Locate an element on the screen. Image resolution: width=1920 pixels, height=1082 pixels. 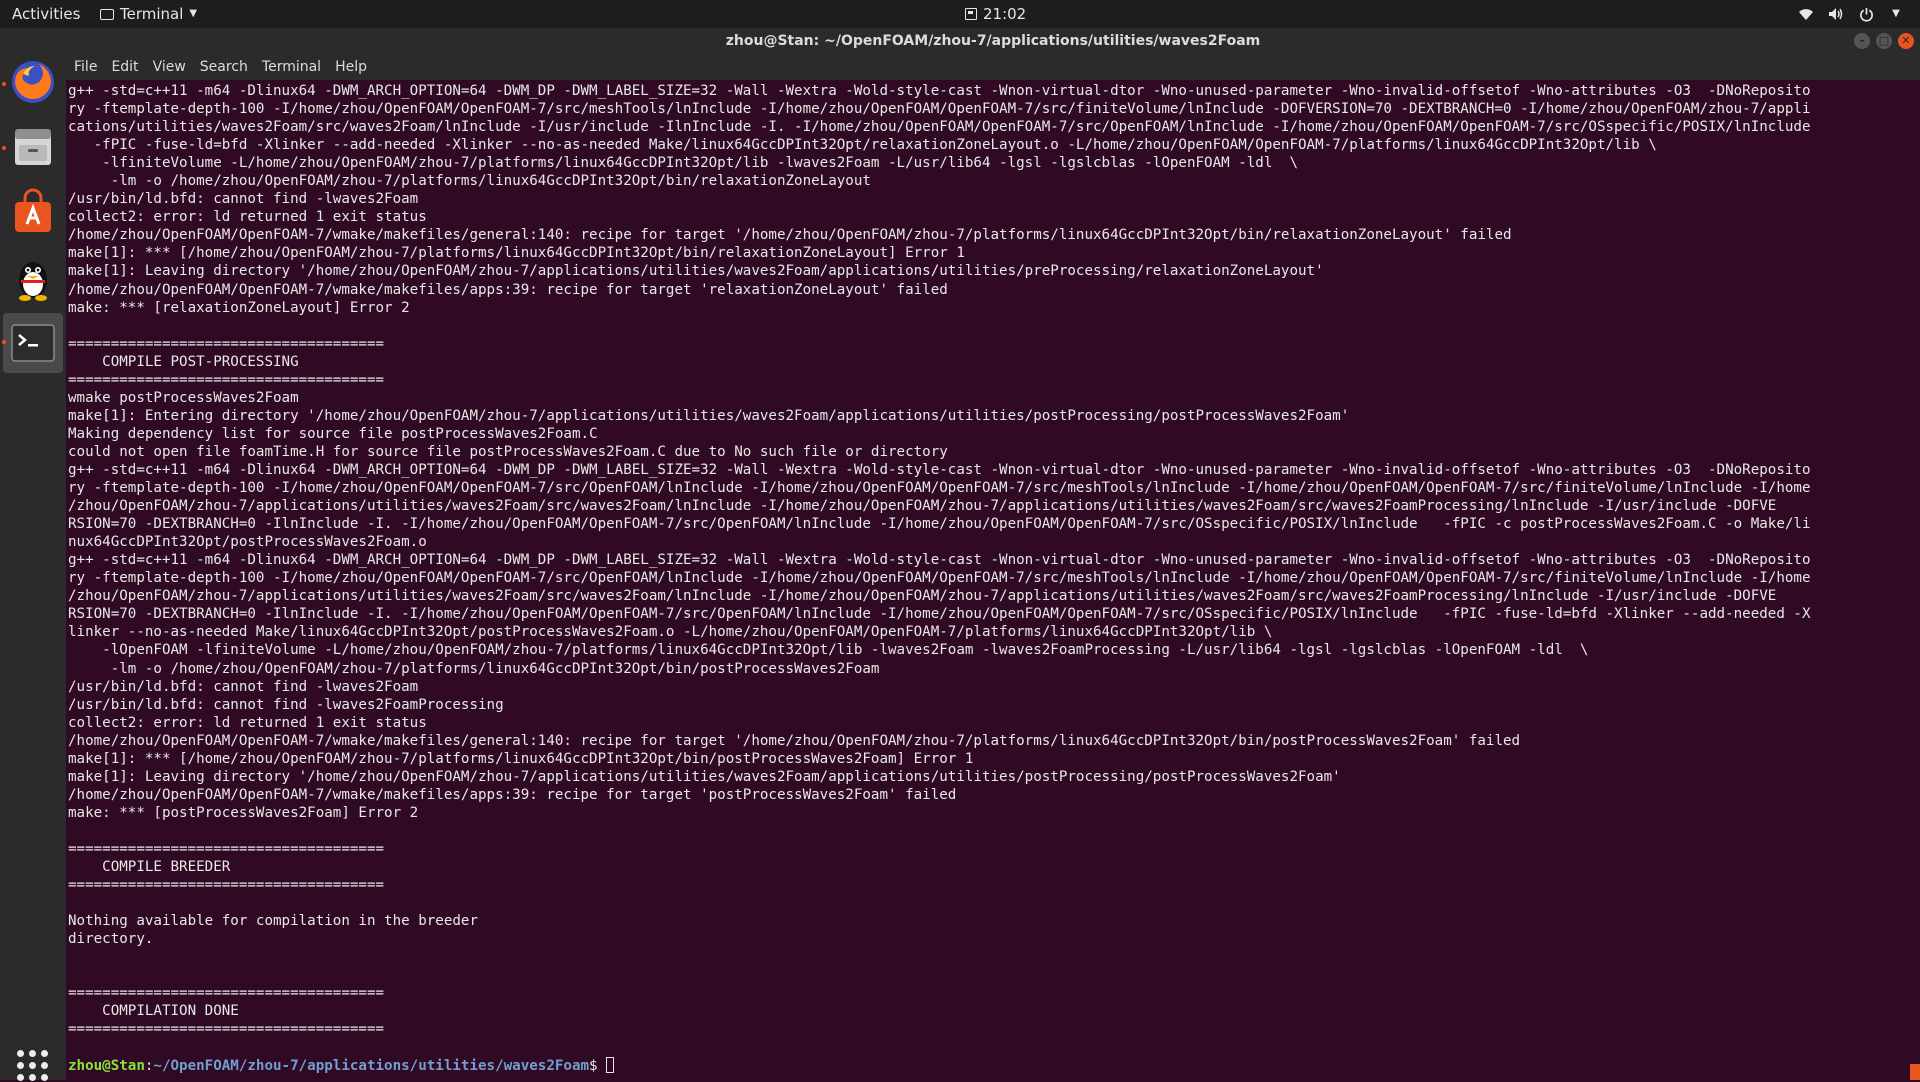
calendar-icon is located at coordinates (971, 14).